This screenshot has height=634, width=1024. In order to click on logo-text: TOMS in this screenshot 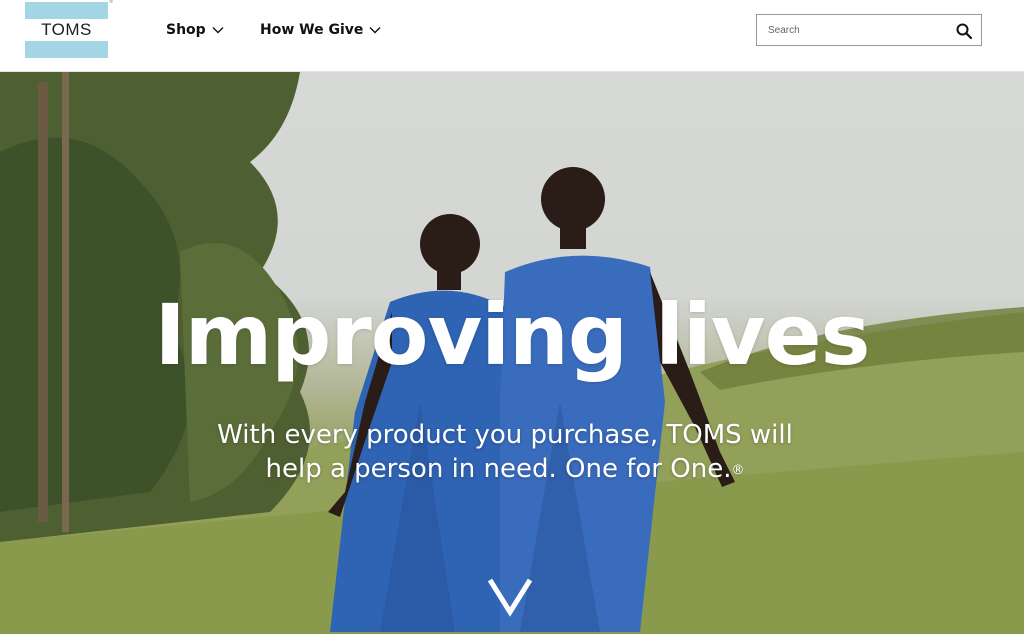, I will do `click(66, 29)`.